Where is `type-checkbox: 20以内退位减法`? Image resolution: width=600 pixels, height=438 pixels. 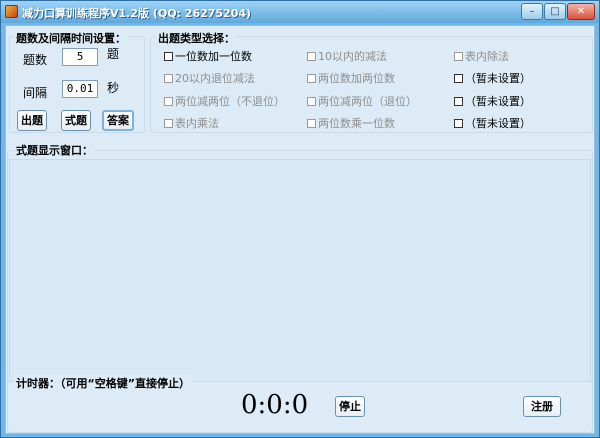 type-checkbox: 20以内退位减法 is located at coordinates (209, 79).